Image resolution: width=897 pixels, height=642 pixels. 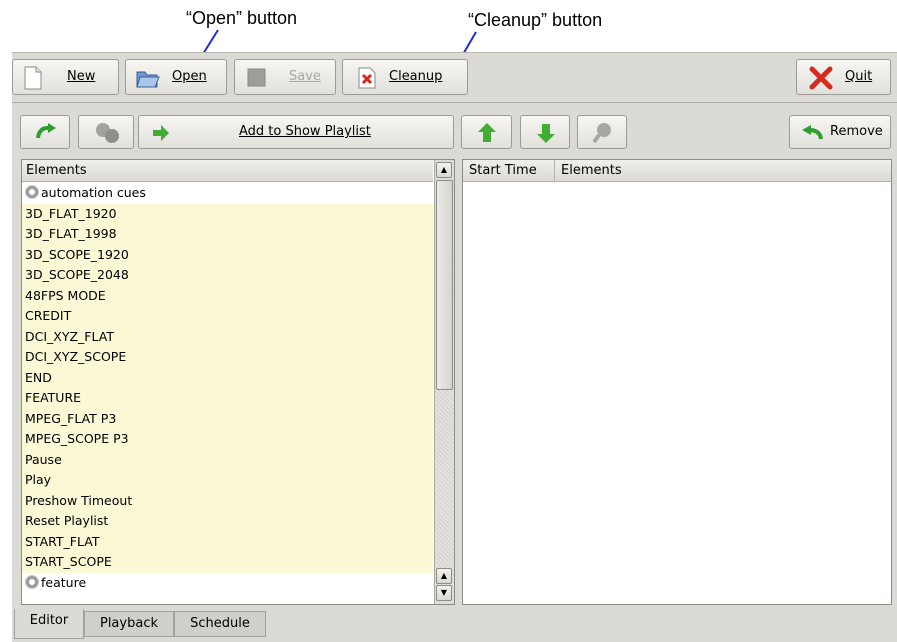 What do you see at coordinates (227, 234) in the screenshot?
I see `cue-list-item: 3D_FLAT_1998` at bounding box center [227, 234].